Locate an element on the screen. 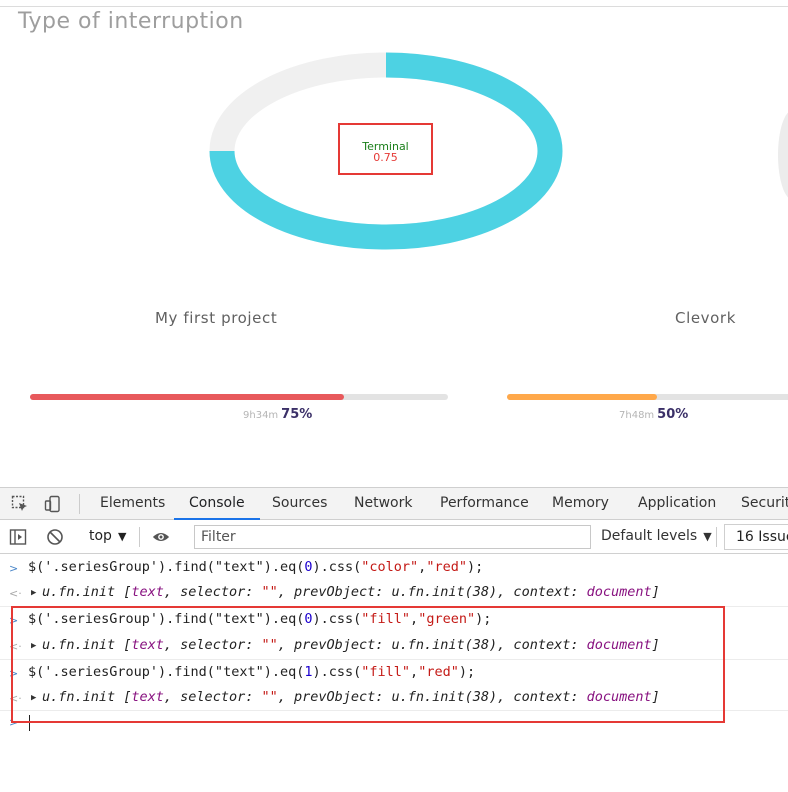  tab-performance: Performance is located at coordinates (484, 503).